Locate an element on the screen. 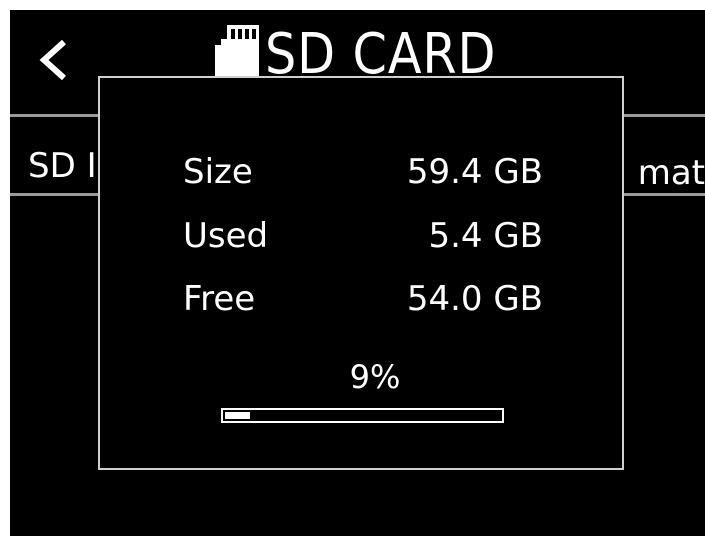 Image resolution: width=705 pixels, height=536 pixels. usage-progress-fill is located at coordinates (237, 415).